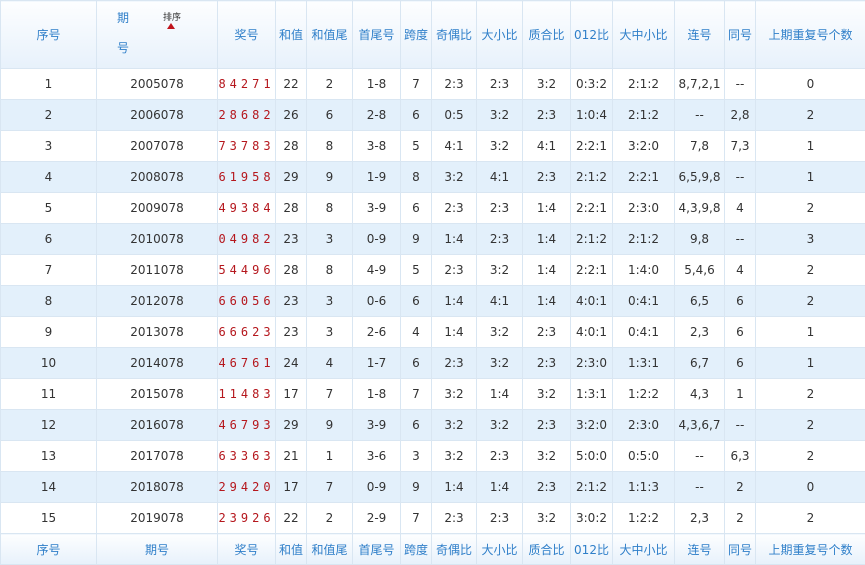 This screenshot has height=565, width=865. I want to click on cell-jiou: 3:2, so click(454, 177).